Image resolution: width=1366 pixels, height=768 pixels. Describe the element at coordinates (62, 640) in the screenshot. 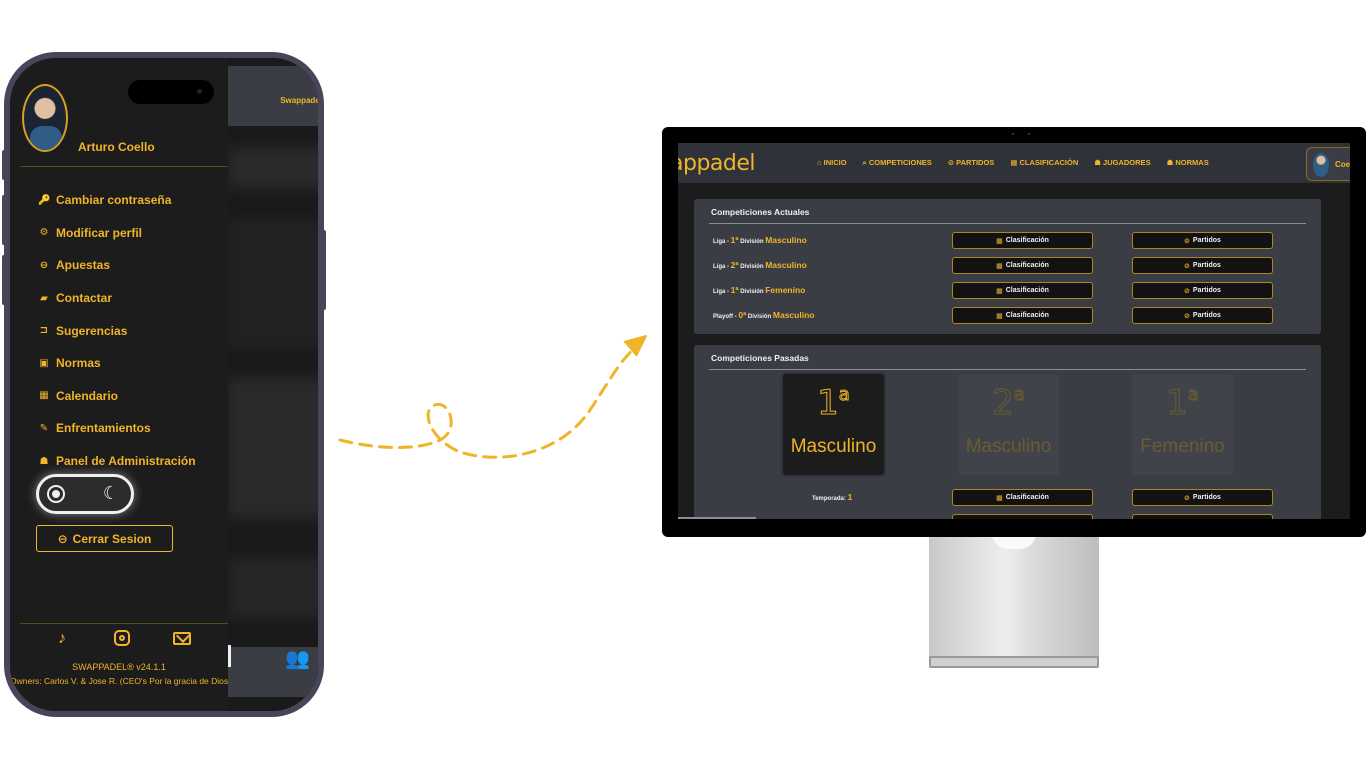

I see `tiktok-icon: ♪` at that location.